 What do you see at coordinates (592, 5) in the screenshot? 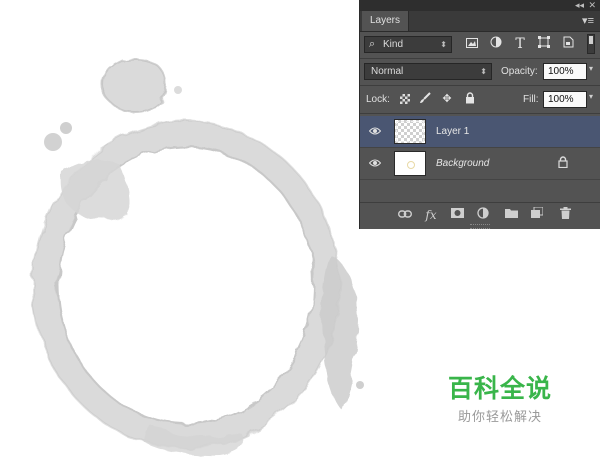
I see `close-panel-icon: ✕` at bounding box center [592, 5].